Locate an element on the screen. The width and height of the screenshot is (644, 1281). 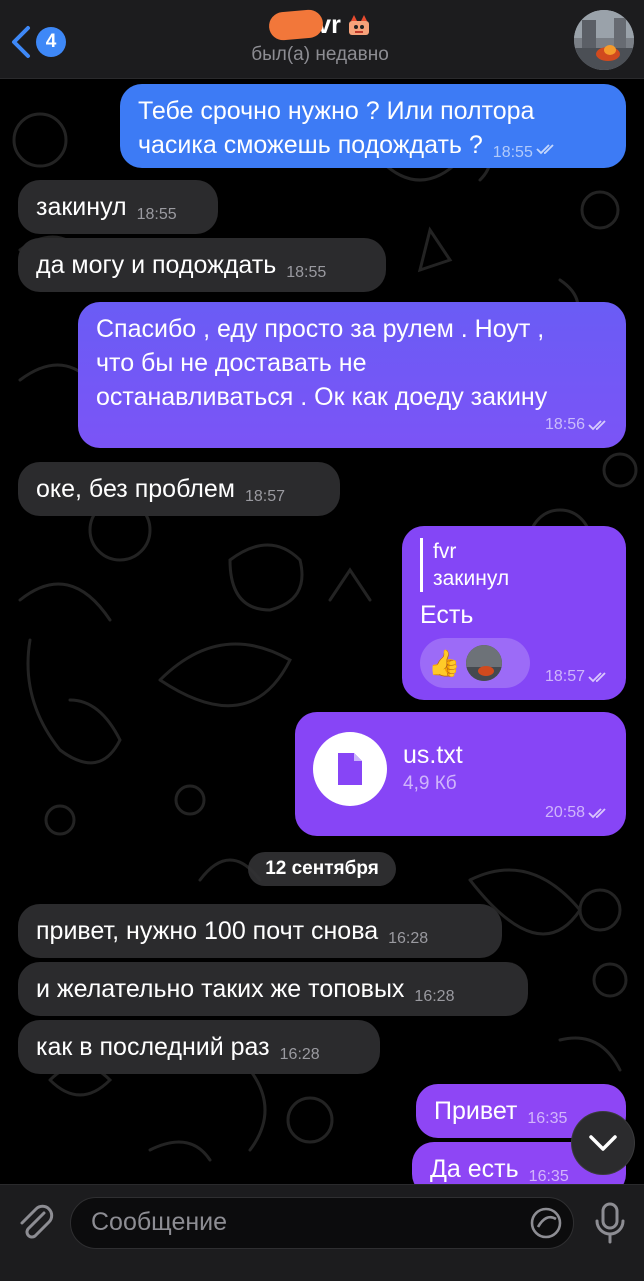
message-text: как в последний раз is located at coordinates (153, 1047).